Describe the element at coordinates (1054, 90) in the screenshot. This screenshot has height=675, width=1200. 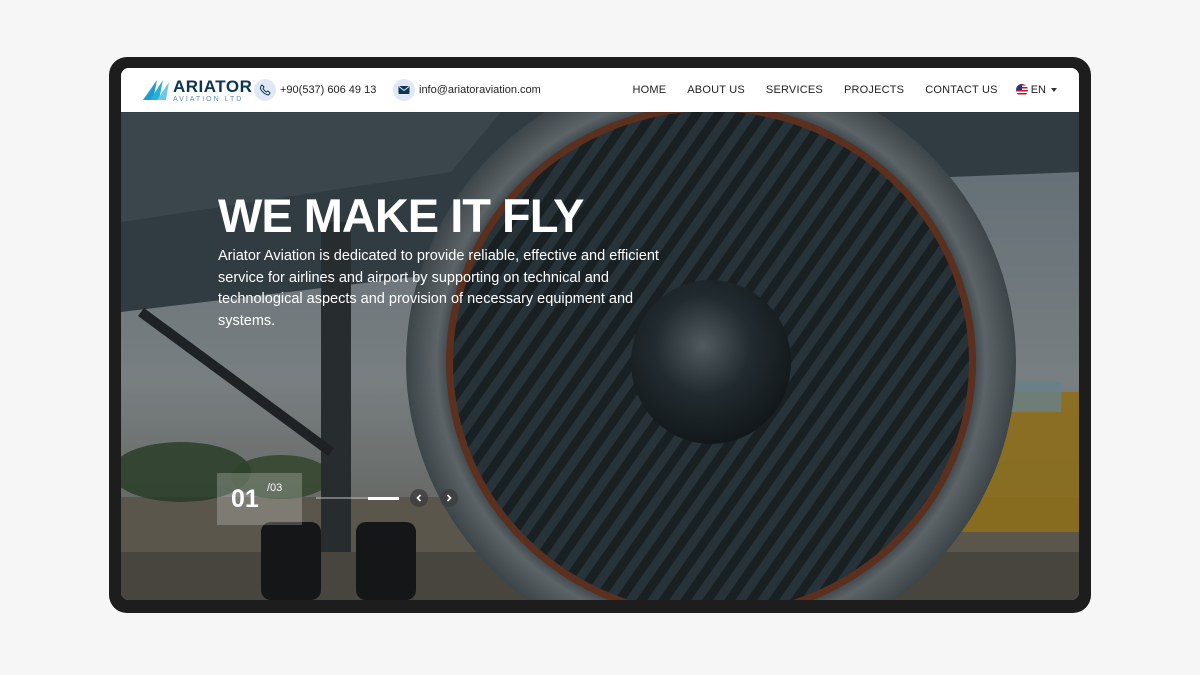
I see `caret-down-icon` at that location.